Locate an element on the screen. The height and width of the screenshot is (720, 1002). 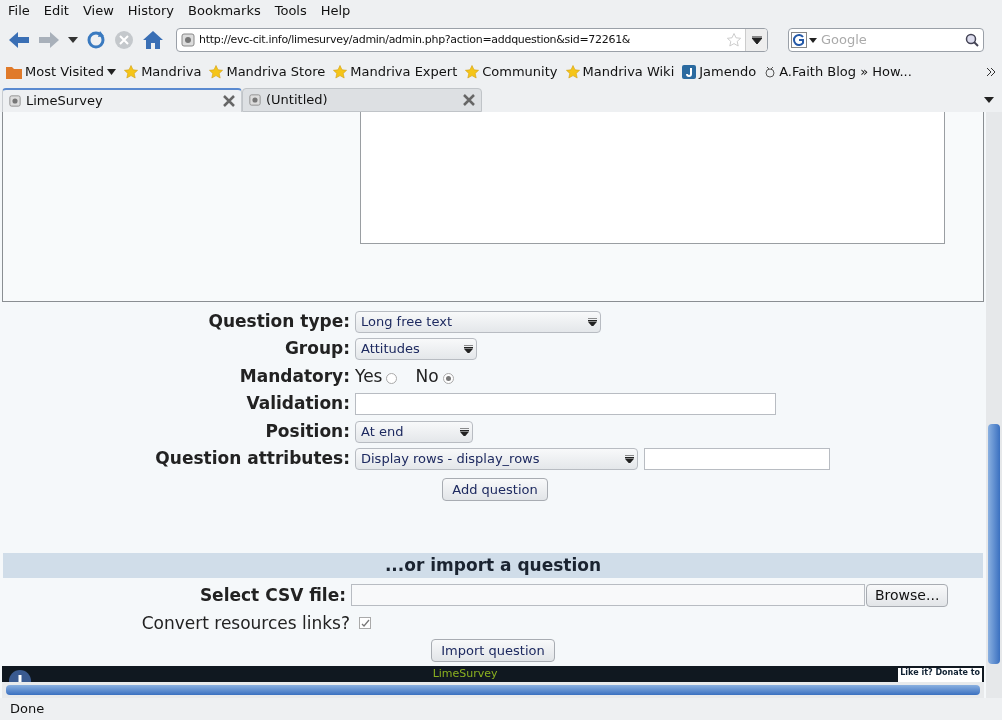
option-label: Yes is located at coordinates (369, 376).